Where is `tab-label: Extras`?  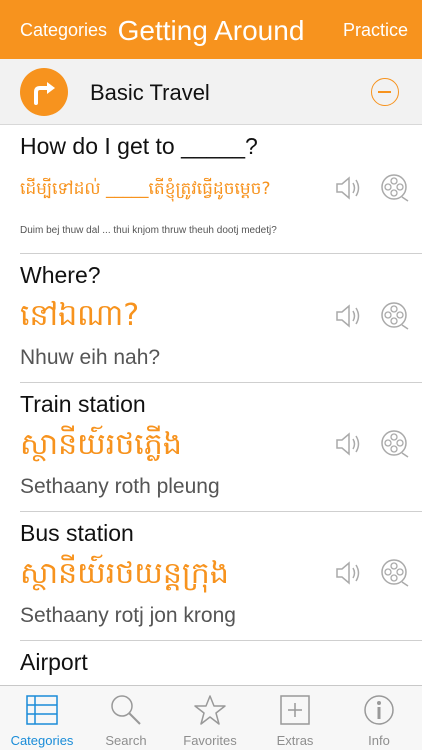
tab-label: Extras is located at coordinates (295, 740).